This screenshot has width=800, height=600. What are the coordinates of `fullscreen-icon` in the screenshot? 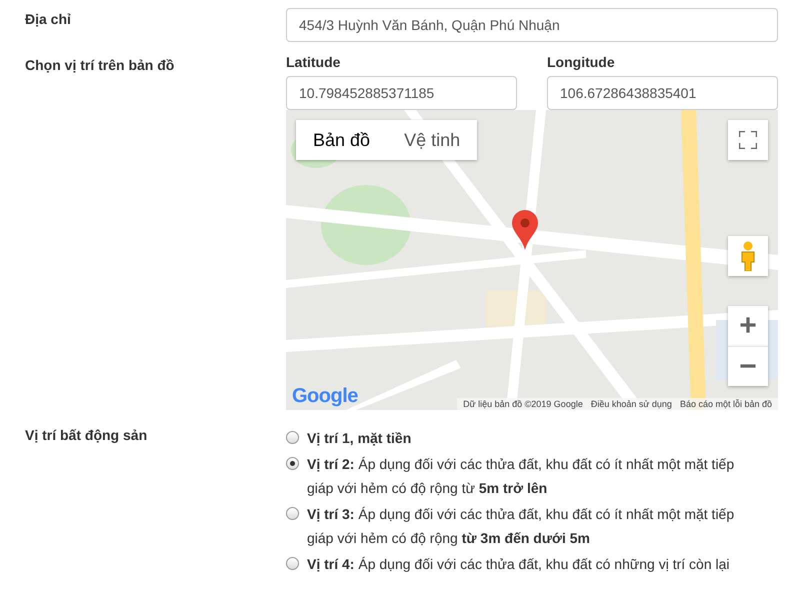 It's located at (748, 140).